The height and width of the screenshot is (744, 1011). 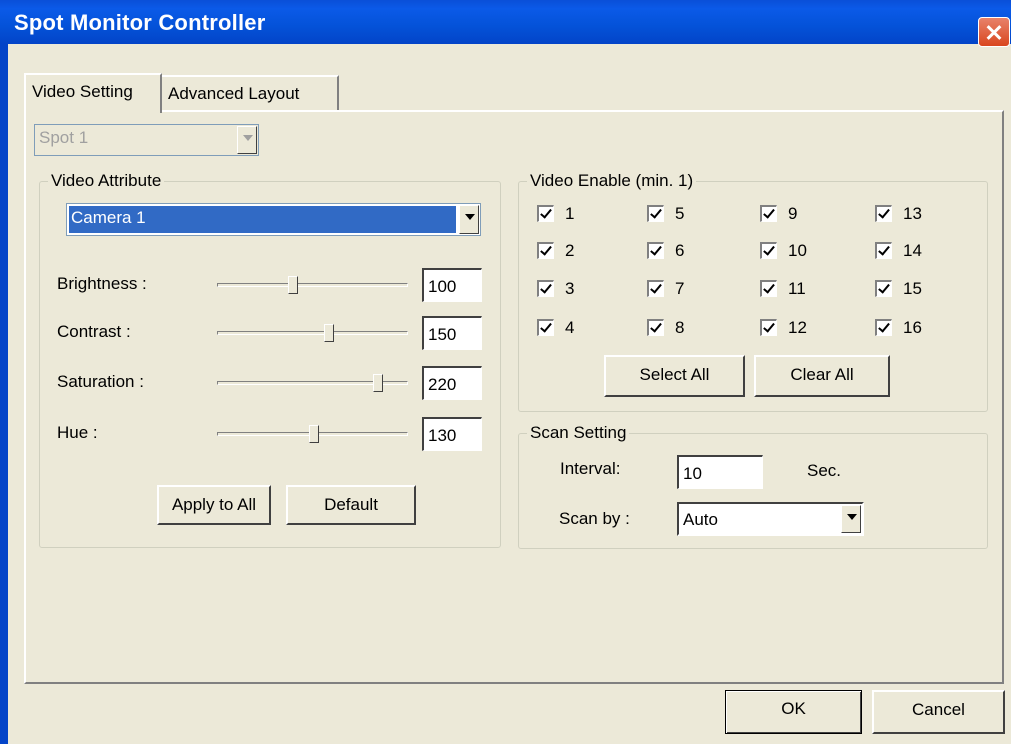 I want to click on ok-button: OK, so click(x=793, y=712).